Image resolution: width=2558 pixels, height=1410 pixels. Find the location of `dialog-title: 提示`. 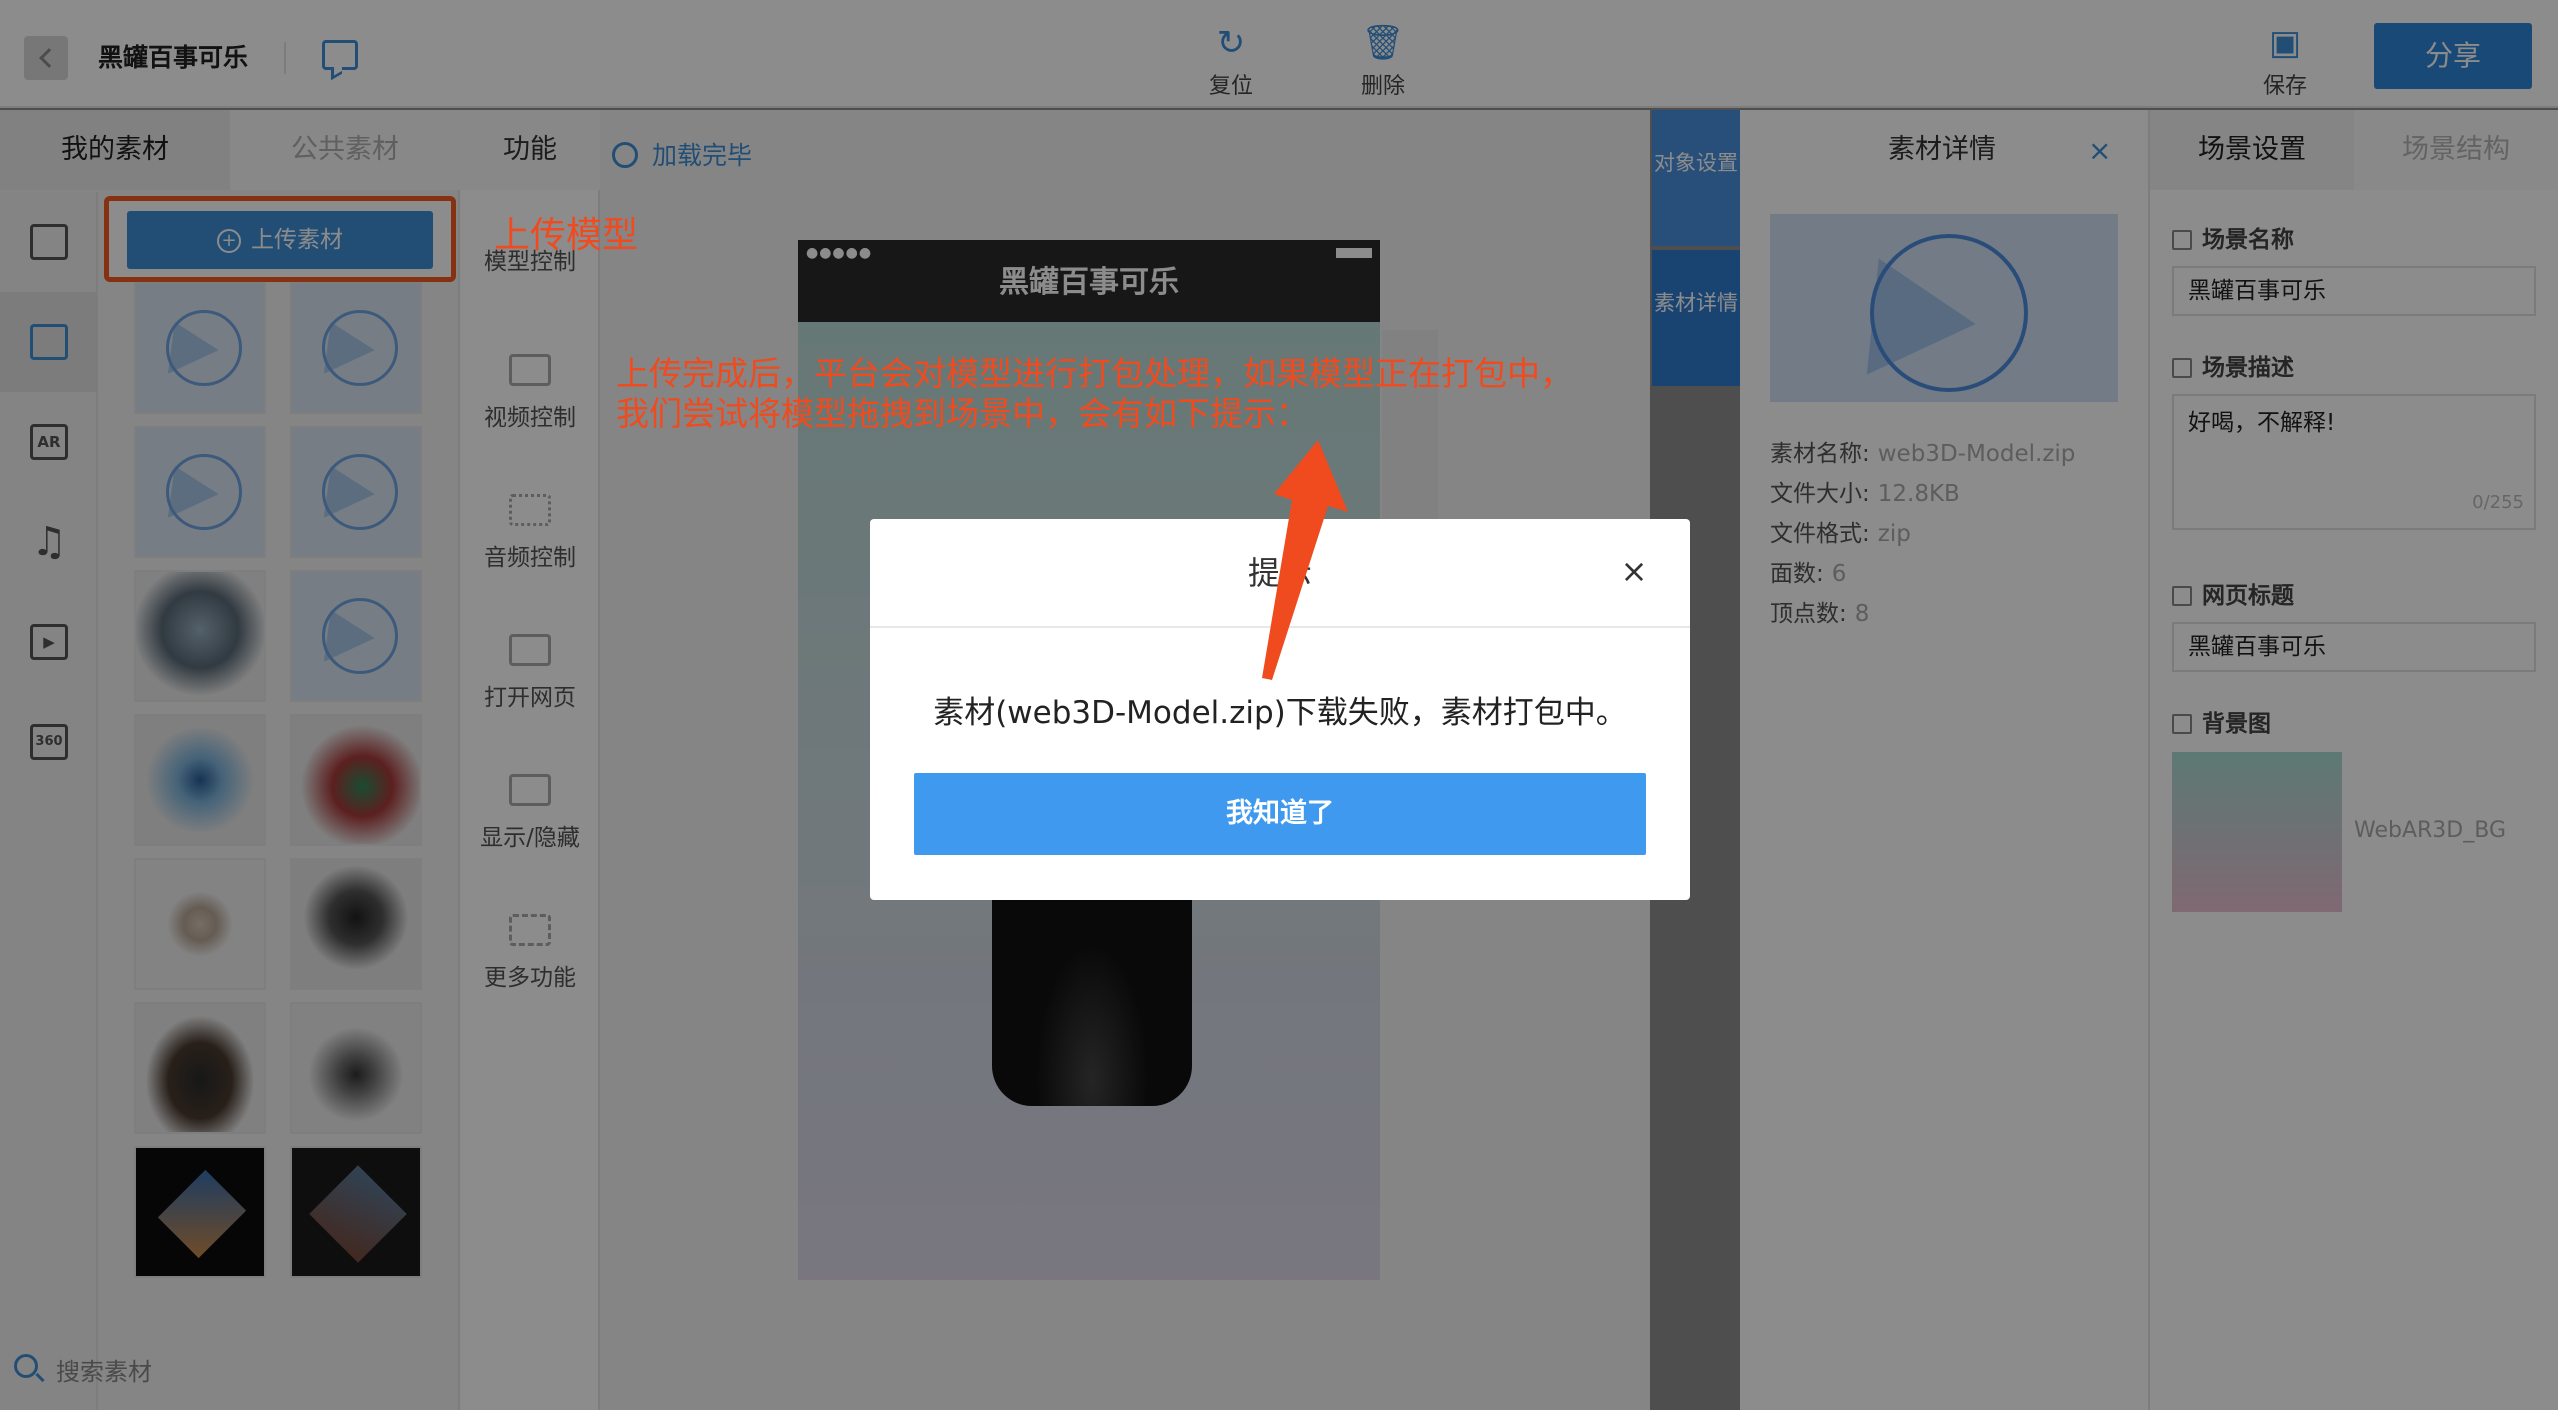

dialog-title: 提示 is located at coordinates (1280, 573).